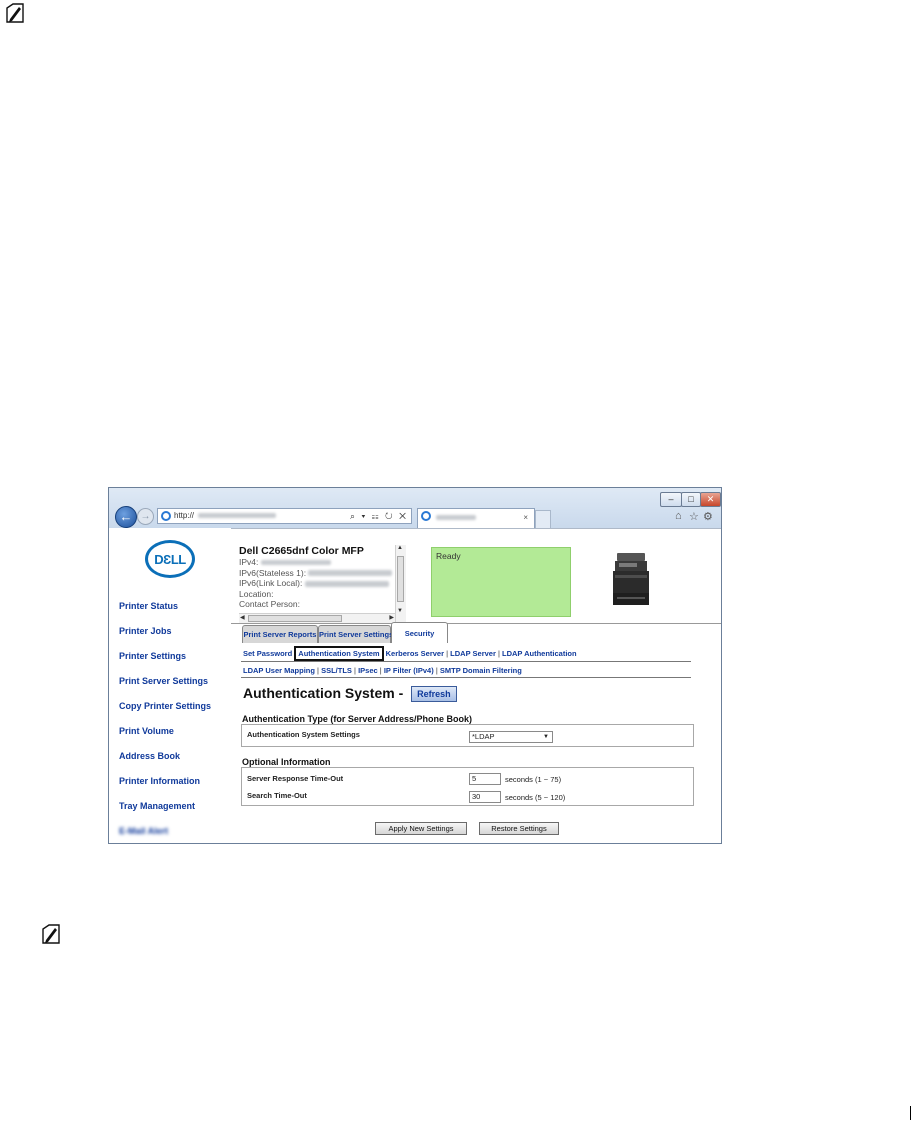 The height and width of the screenshot is (1123, 915). Describe the element at coordinates (400, 548) in the screenshot. I see `scroll-up-icon: ▲` at that location.